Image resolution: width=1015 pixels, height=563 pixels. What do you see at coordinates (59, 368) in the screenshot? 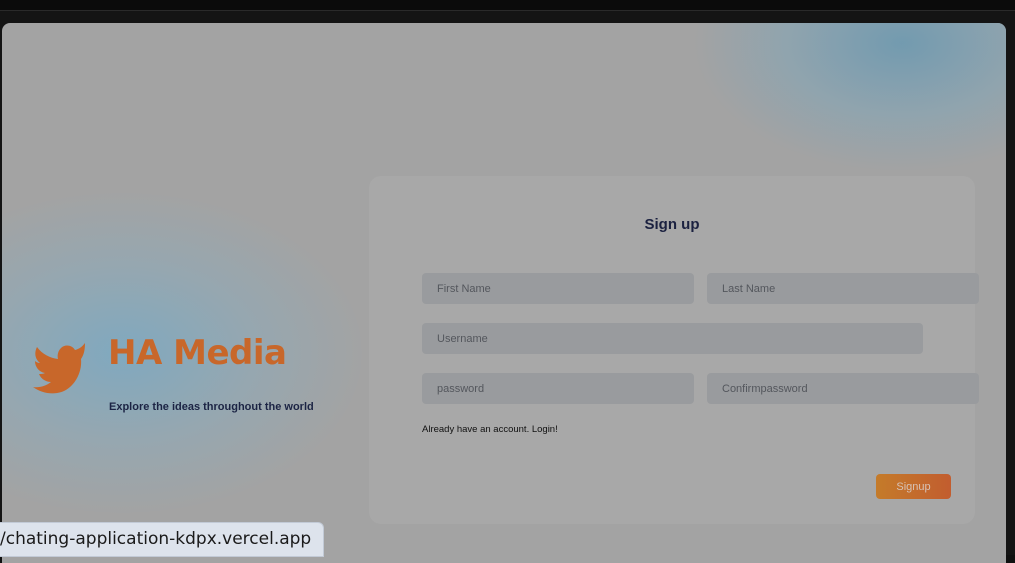
I see `bird-icon` at bounding box center [59, 368].